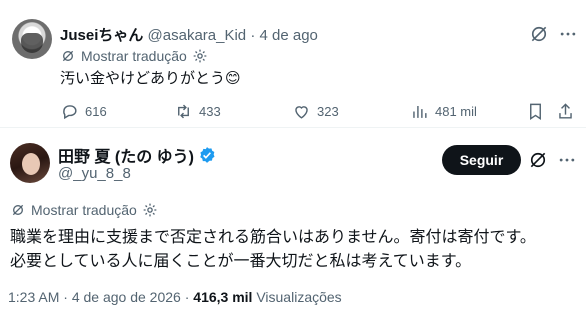 This screenshot has width=586, height=321. What do you see at coordinates (70, 112) in the screenshot?
I see `reply-icon` at bounding box center [70, 112].